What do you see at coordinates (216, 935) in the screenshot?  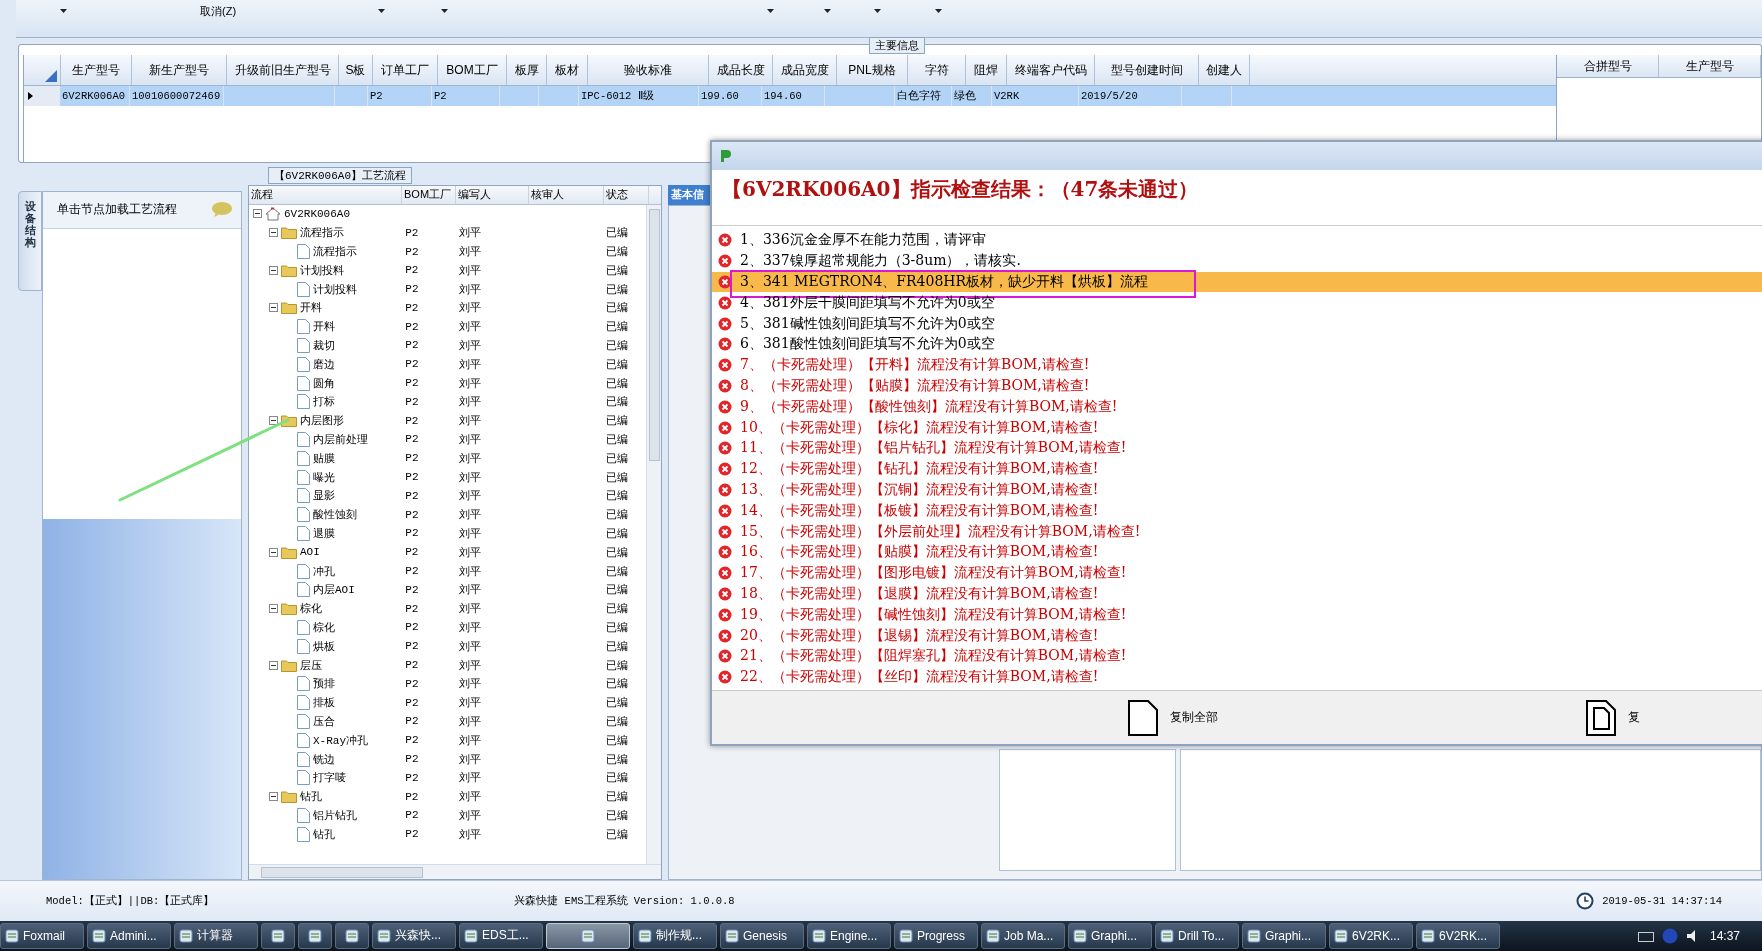 I see `taskbar-button: 计算器` at bounding box center [216, 935].